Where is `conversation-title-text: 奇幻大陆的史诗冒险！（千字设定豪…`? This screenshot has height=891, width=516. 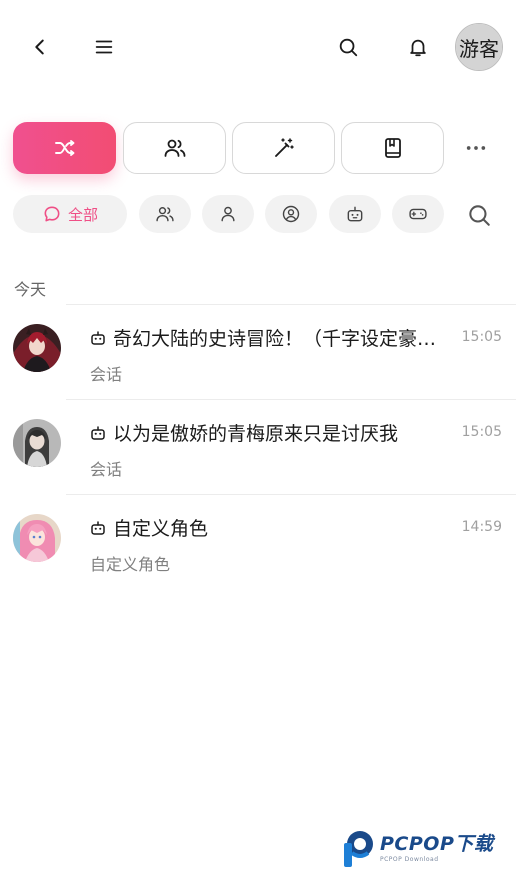
conversation-title-text: 奇幻大陆的史诗冒险！（千字设定豪… is located at coordinates (275, 339).